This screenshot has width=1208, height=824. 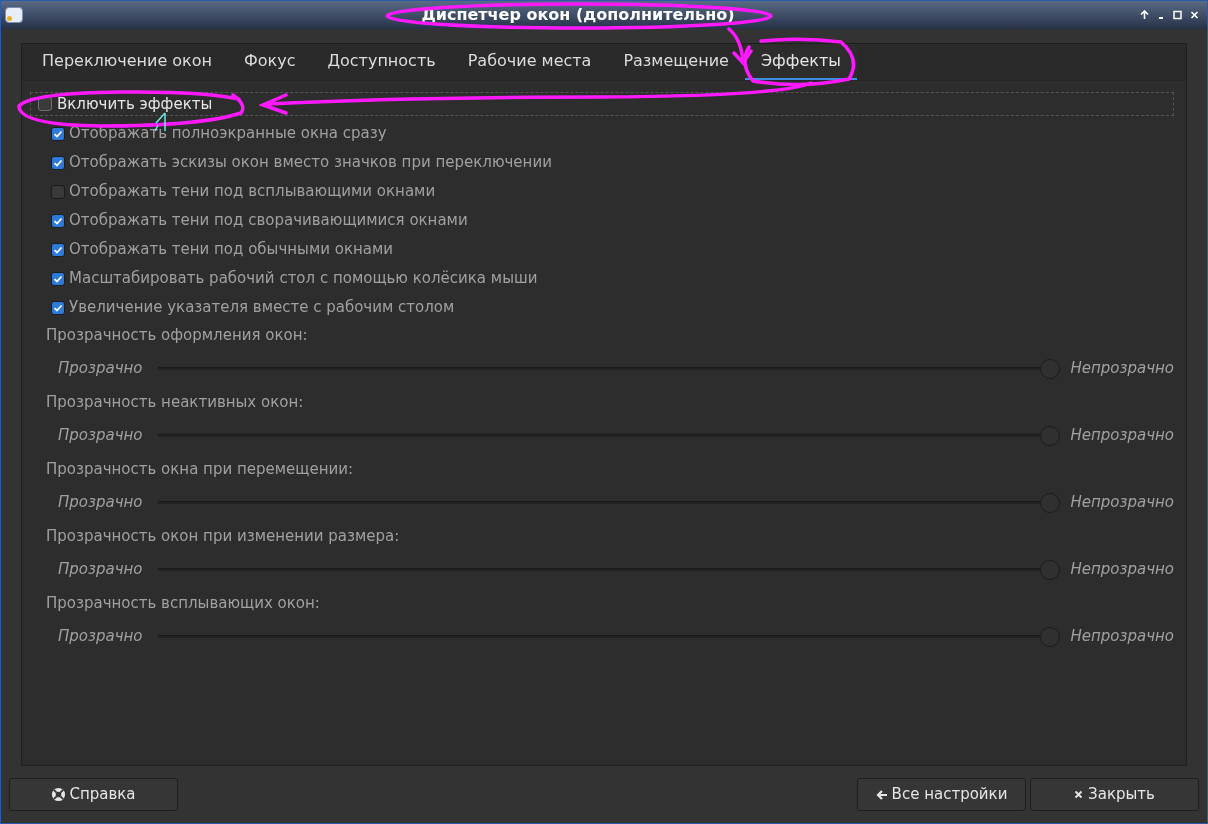 I want to click on slider-label: Прозрачность неактивных окон:, so click(x=175, y=402).